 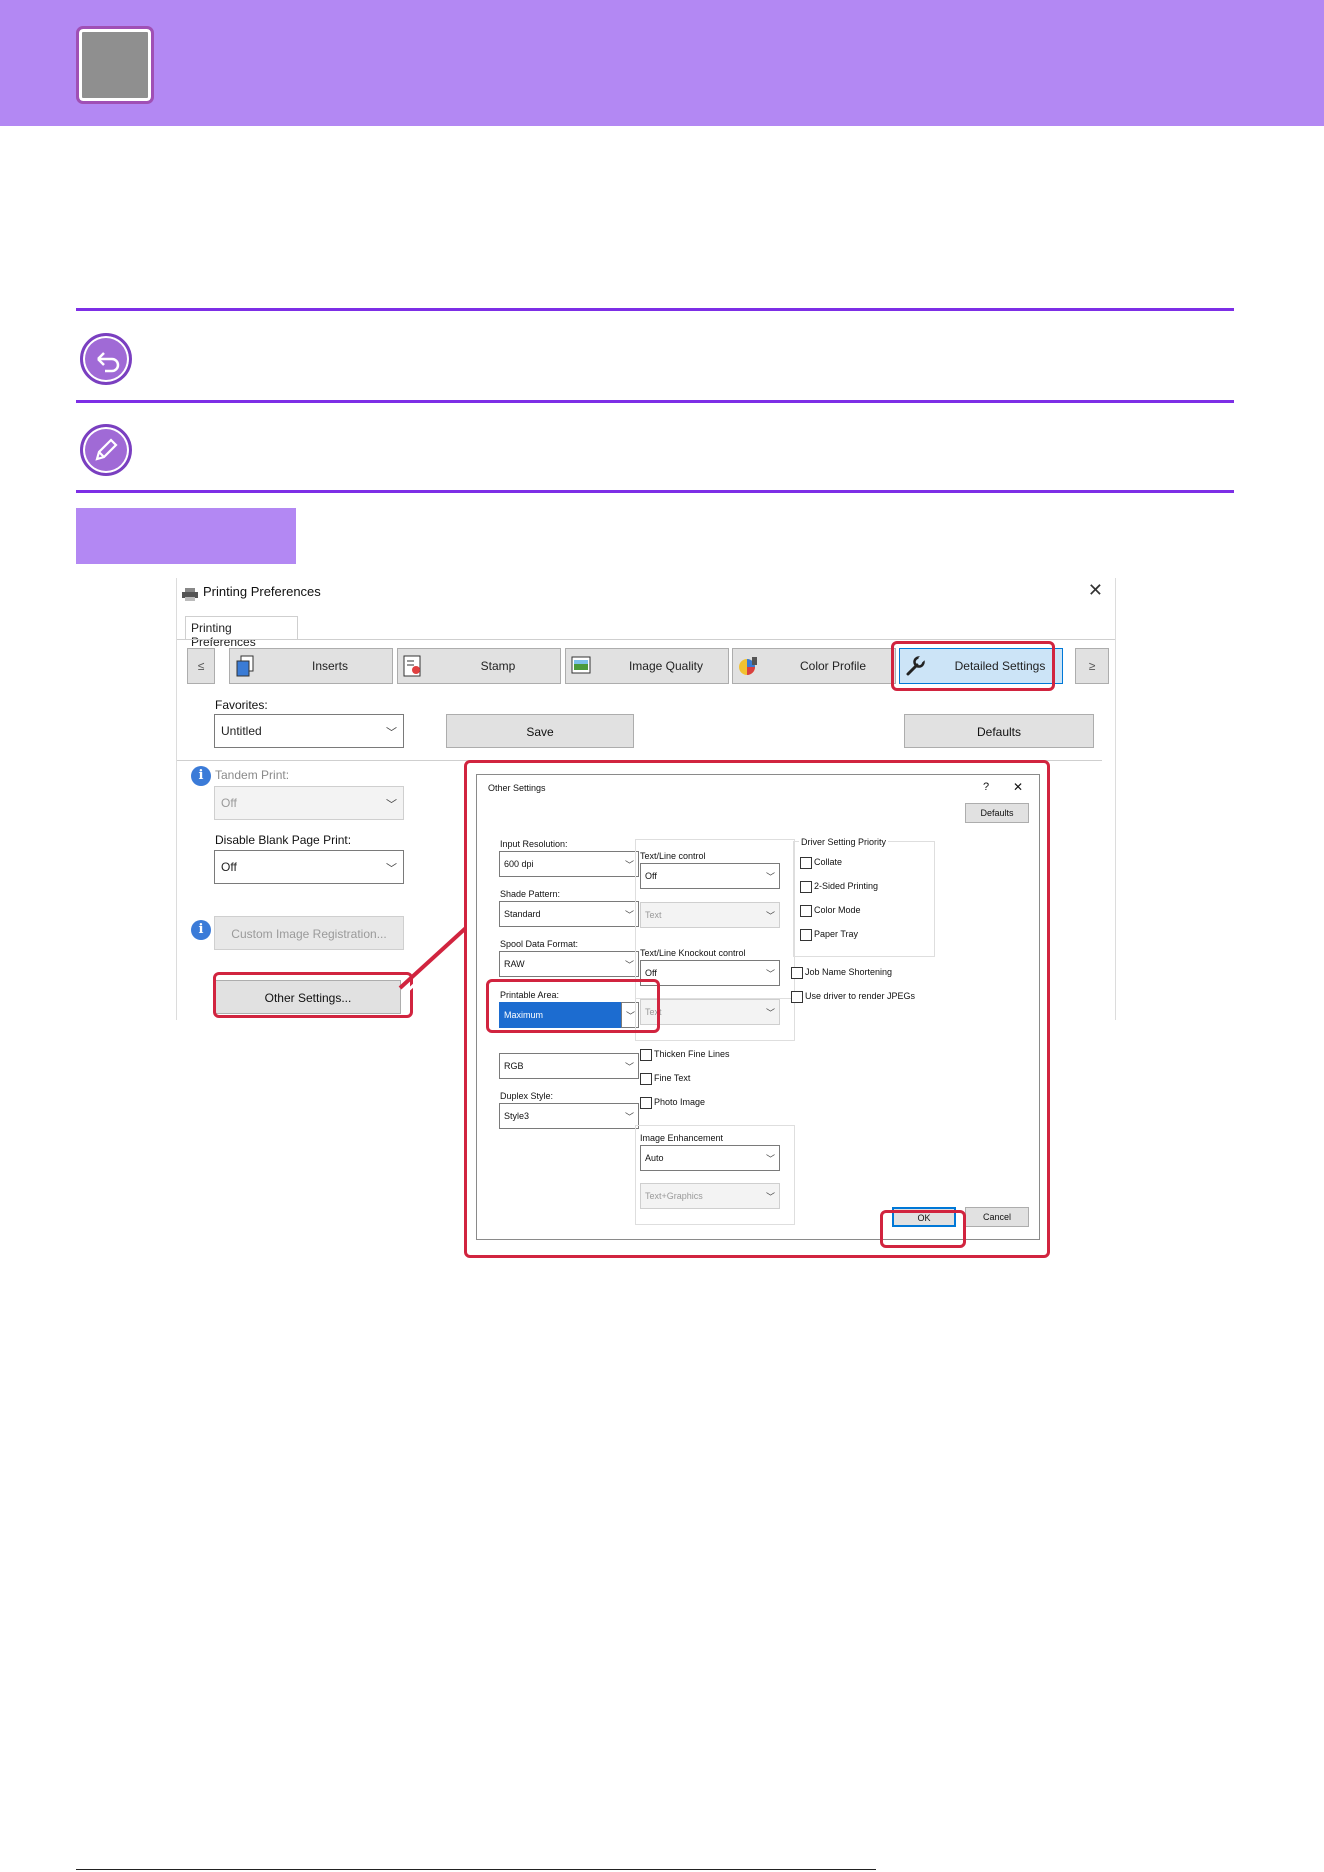 What do you see at coordinates (329, 666) in the screenshot?
I see `tab-inserts-label: Inserts` at bounding box center [329, 666].